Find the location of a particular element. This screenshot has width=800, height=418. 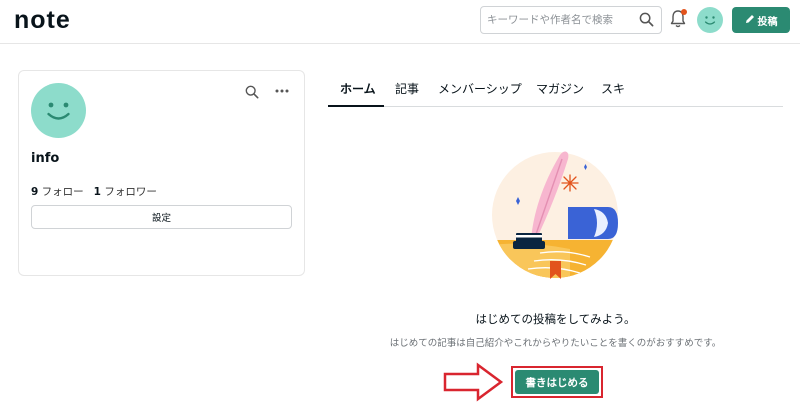

search-icon is located at coordinates (646, 21).